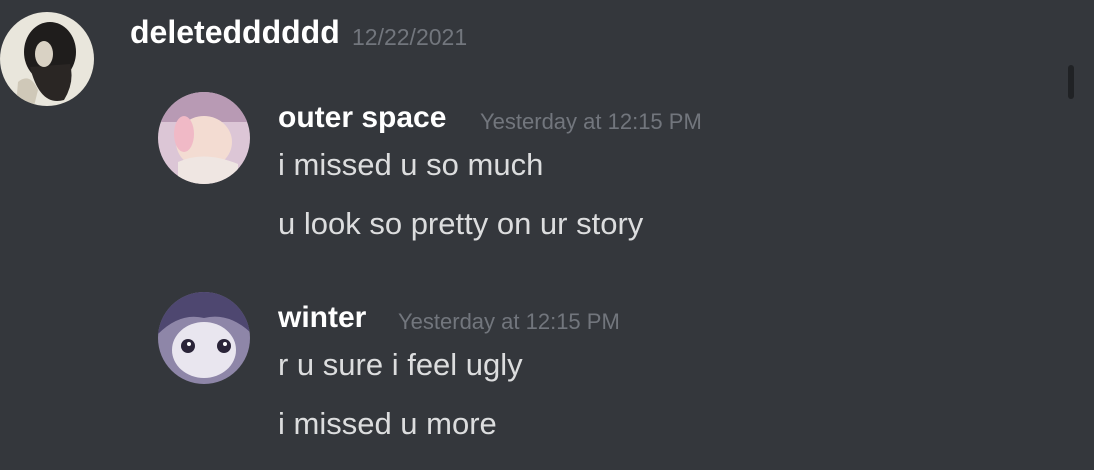  Describe the element at coordinates (322, 318) in the screenshot. I see `message-author-name: winter` at that location.